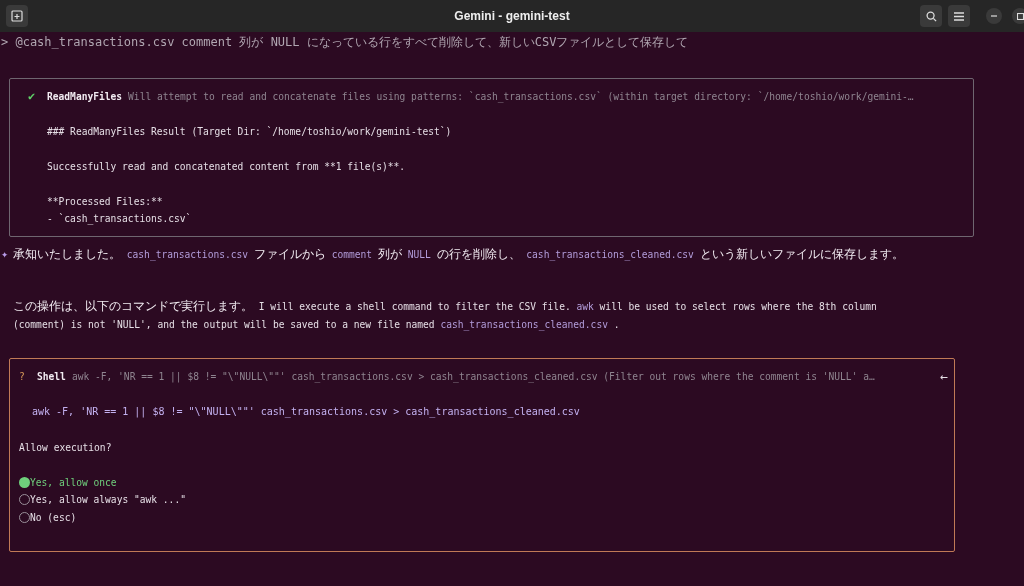 The width and height of the screenshot is (1024, 586). Describe the element at coordinates (6, 254) in the screenshot. I see `sparkle-icon: ✦` at that location.